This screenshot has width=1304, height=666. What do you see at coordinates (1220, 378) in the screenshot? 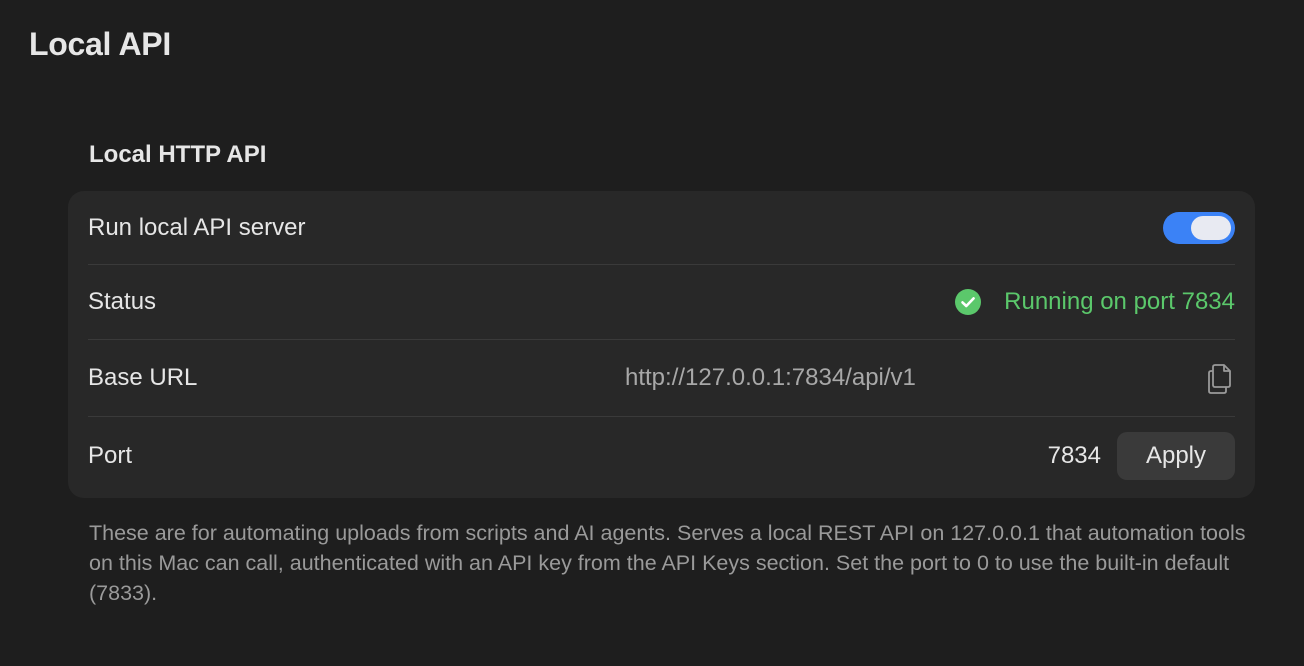
I see `copy-icon` at bounding box center [1220, 378].